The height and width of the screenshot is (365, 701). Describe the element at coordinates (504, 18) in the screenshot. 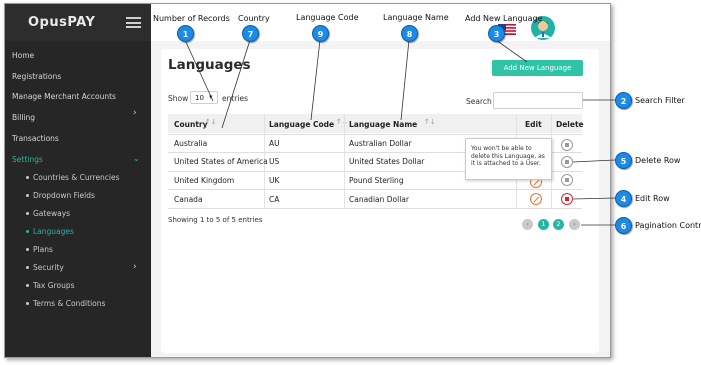

I see `annotation-label: Add New Language` at that location.